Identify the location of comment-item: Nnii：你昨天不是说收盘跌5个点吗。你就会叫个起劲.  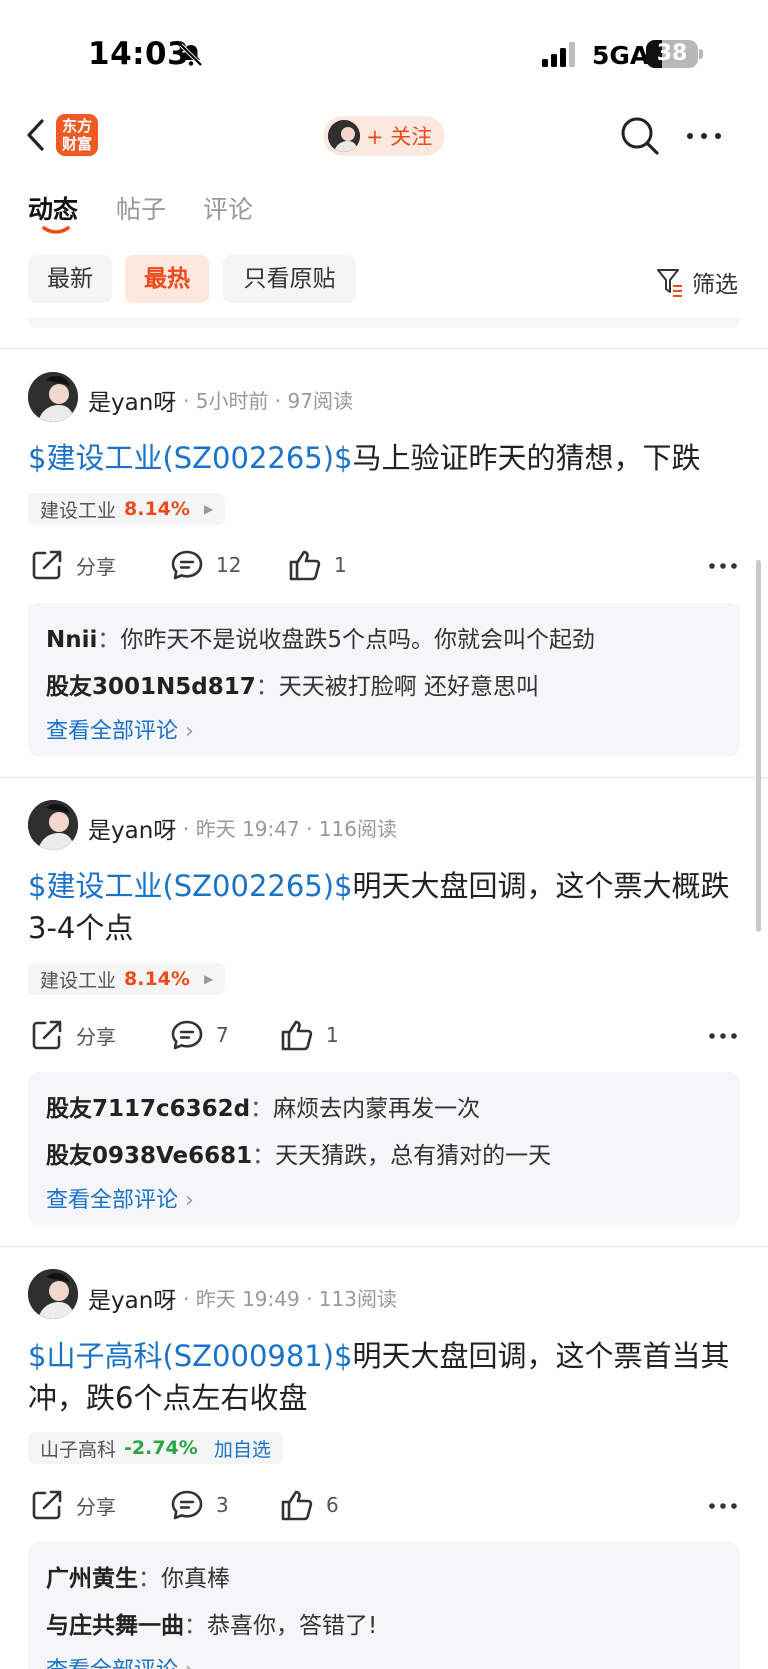
(320, 637).